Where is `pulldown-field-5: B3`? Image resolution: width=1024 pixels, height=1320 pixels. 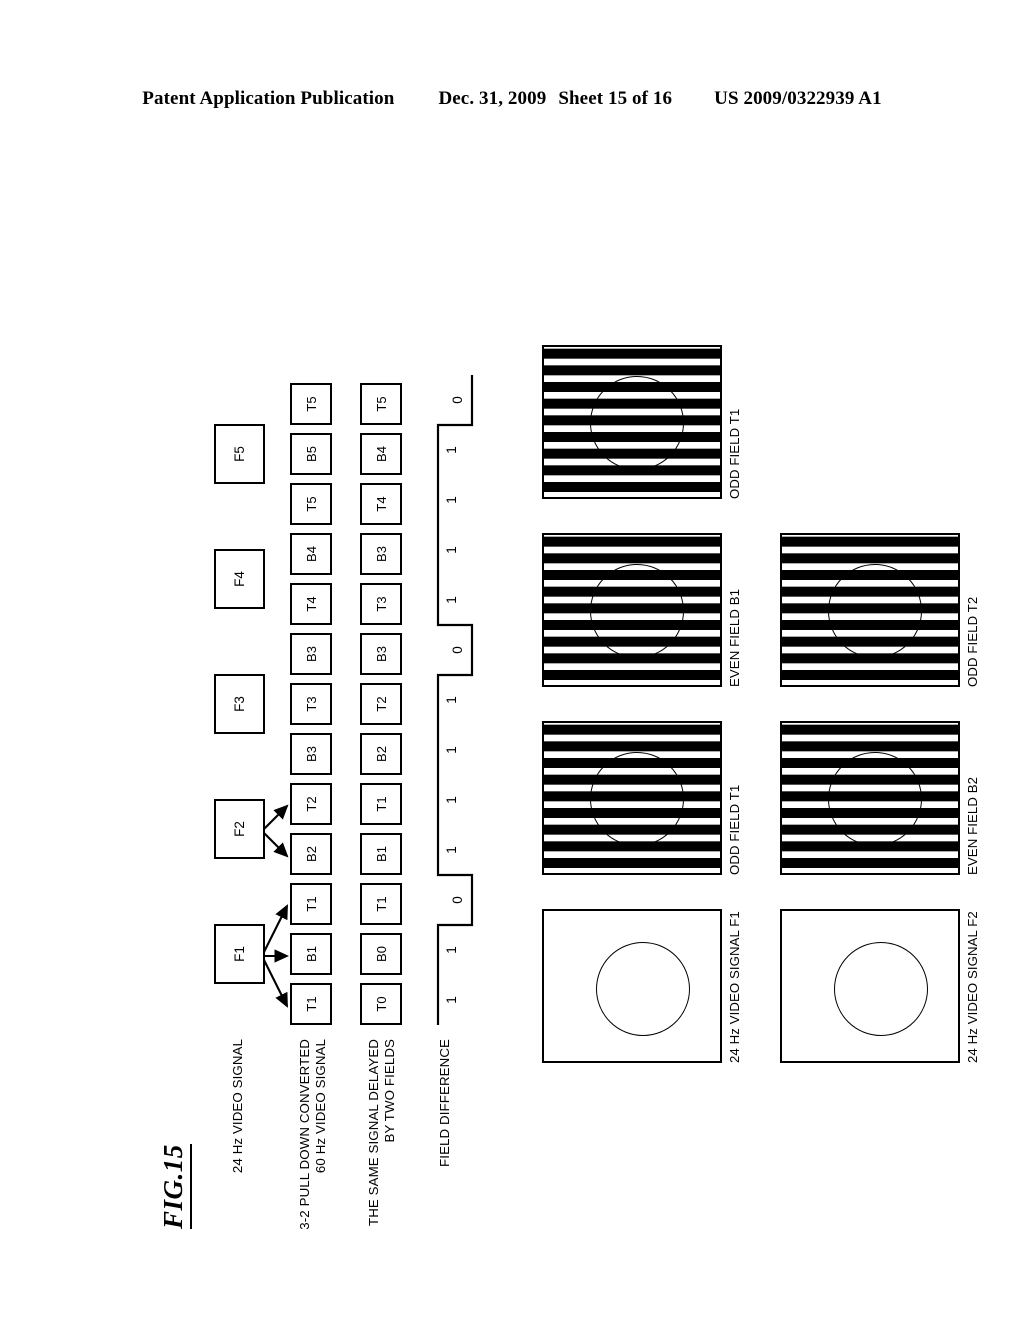 pulldown-field-5: B3 is located at coordinates (311, 754).